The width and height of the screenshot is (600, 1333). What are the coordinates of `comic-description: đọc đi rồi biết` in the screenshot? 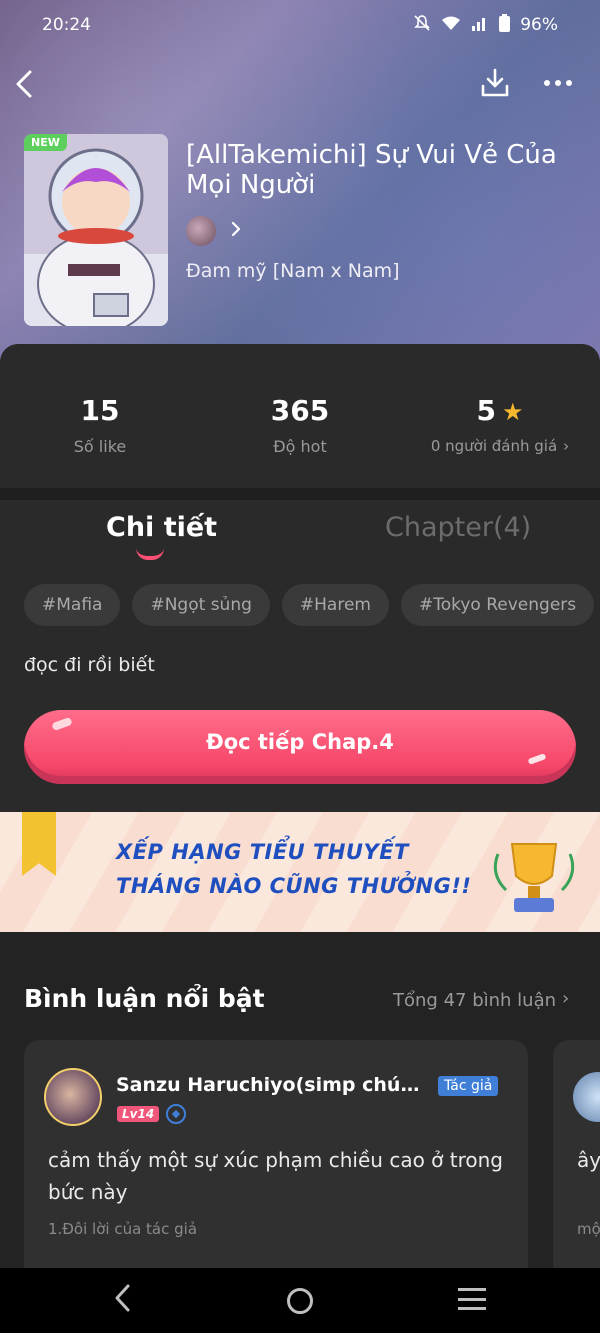 It's located at (89, 665).